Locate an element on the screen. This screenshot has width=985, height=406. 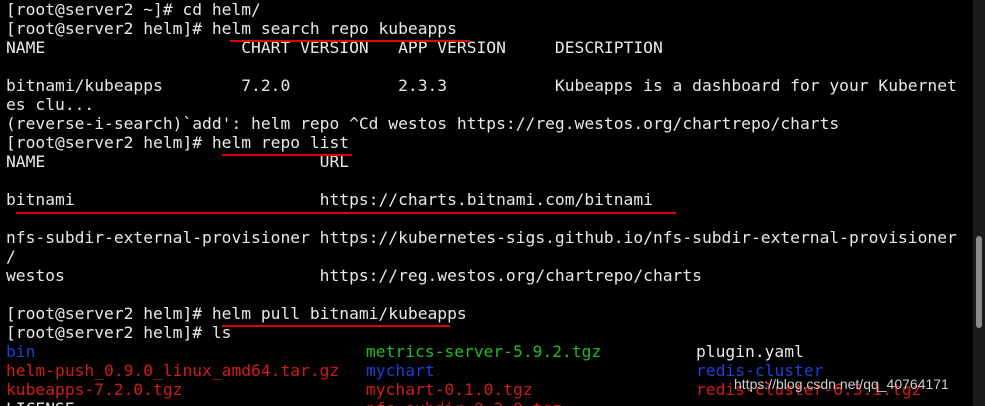
prompt-line: [root@server2 ~]# cd helm/ is located at coordinates (133, 9).